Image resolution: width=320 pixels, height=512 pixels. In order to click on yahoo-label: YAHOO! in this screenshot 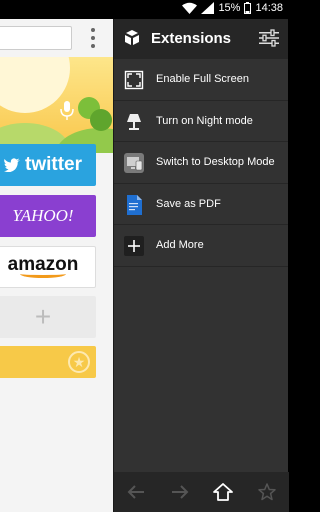, I will do `click(43, 215)`.